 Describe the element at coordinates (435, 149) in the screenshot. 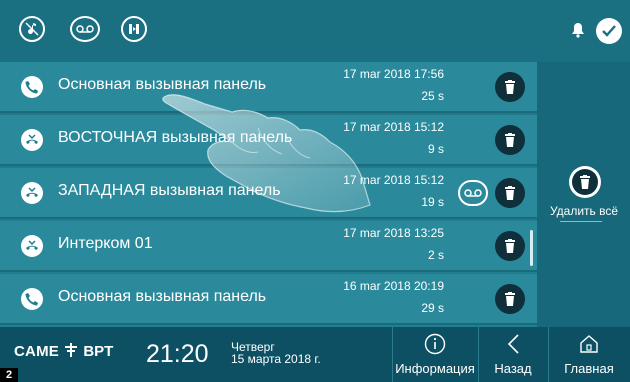

I see `call-duration: 9 s` at that location.